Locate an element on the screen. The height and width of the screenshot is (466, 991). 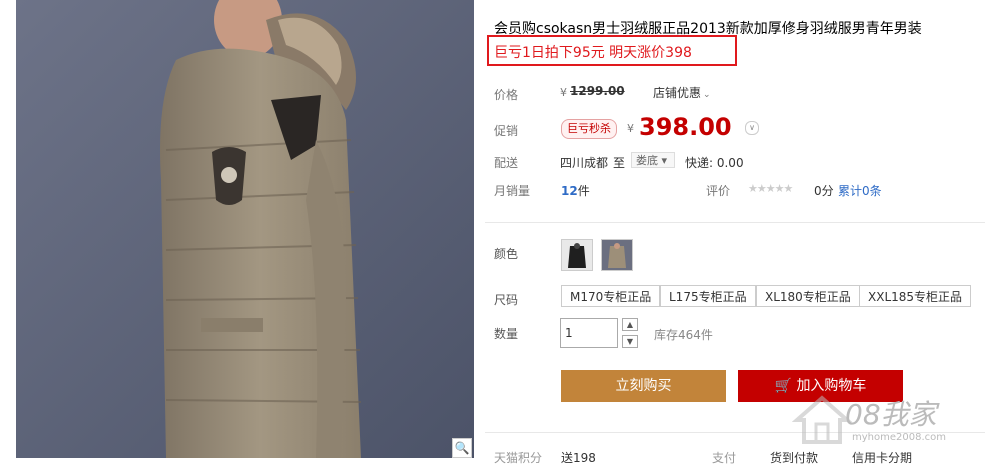
sales-count: 12 is located at coordinates (569, 191).